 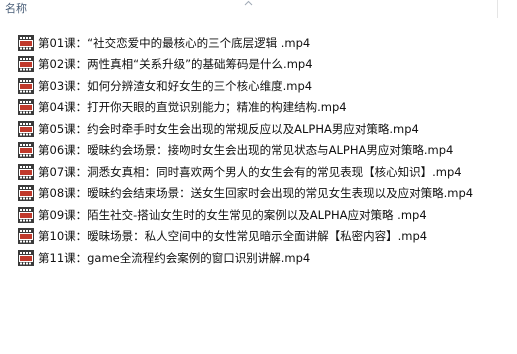 I want to click on file-name: 第02课：两性真相“关系升级”的基础筹码是什么.mp4, so click(x=175, y=64).